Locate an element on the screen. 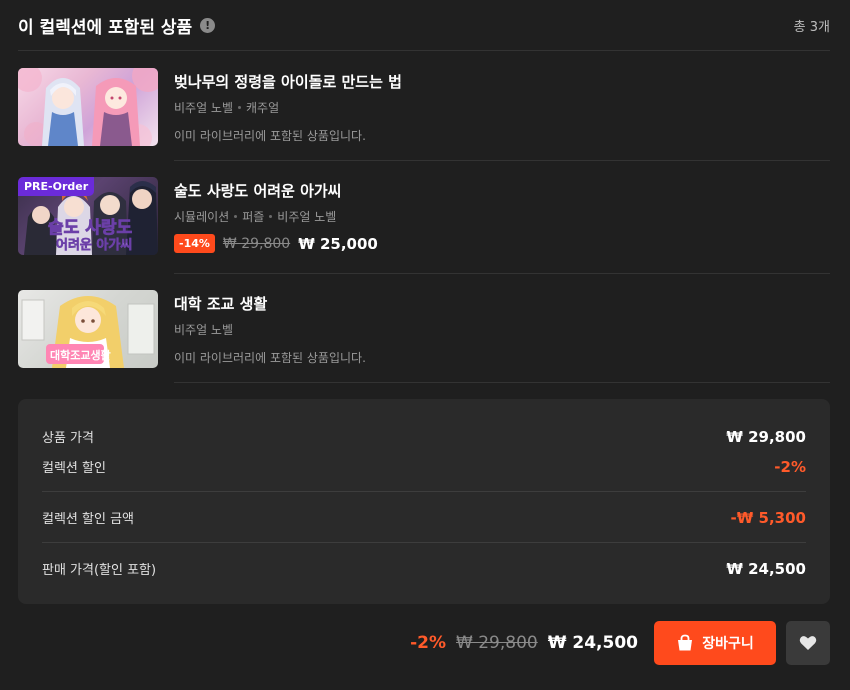 The width and height of the screenshot is (850, 690). anime-girls-illustration is located at coordinates (88, 107).